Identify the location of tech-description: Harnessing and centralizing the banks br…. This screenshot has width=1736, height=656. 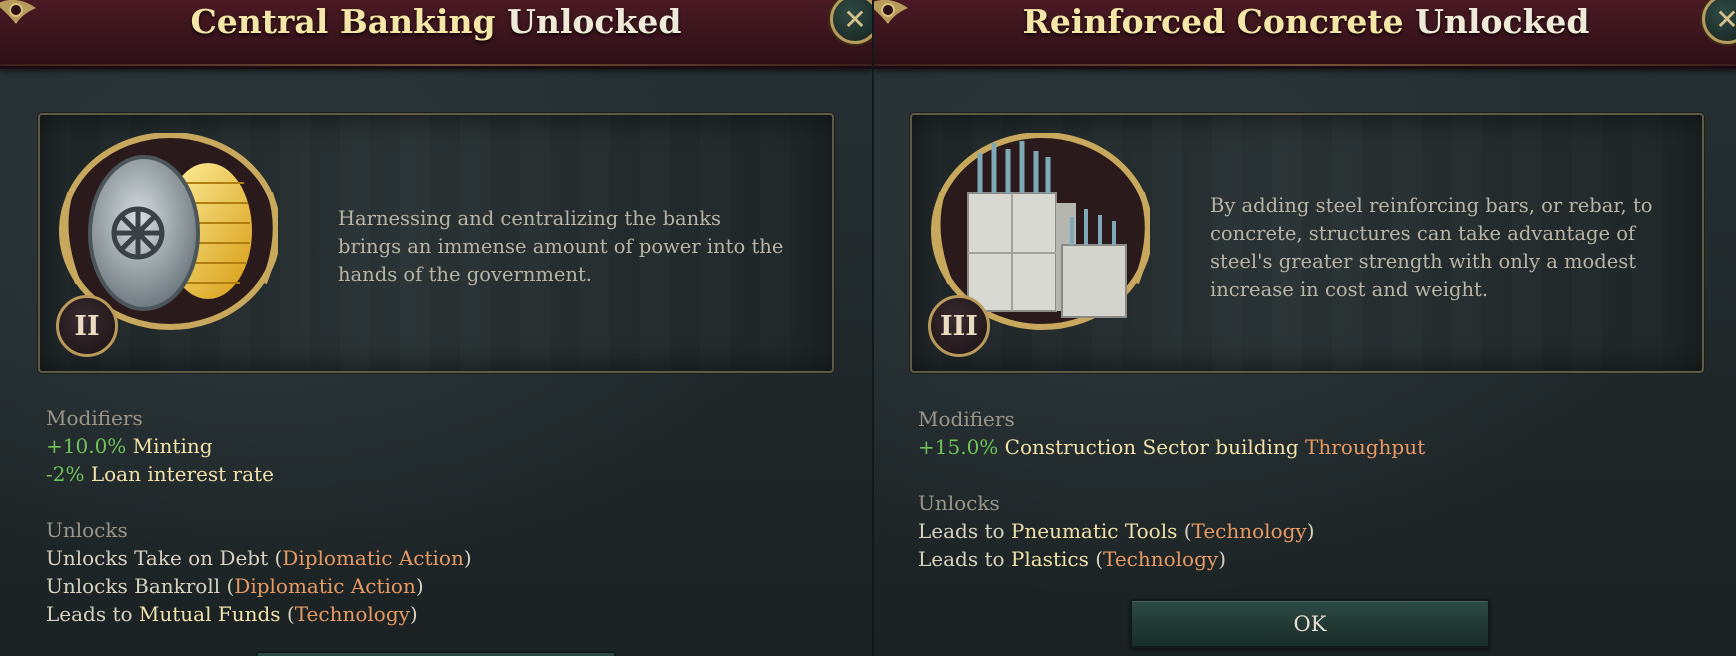
(561, 246).